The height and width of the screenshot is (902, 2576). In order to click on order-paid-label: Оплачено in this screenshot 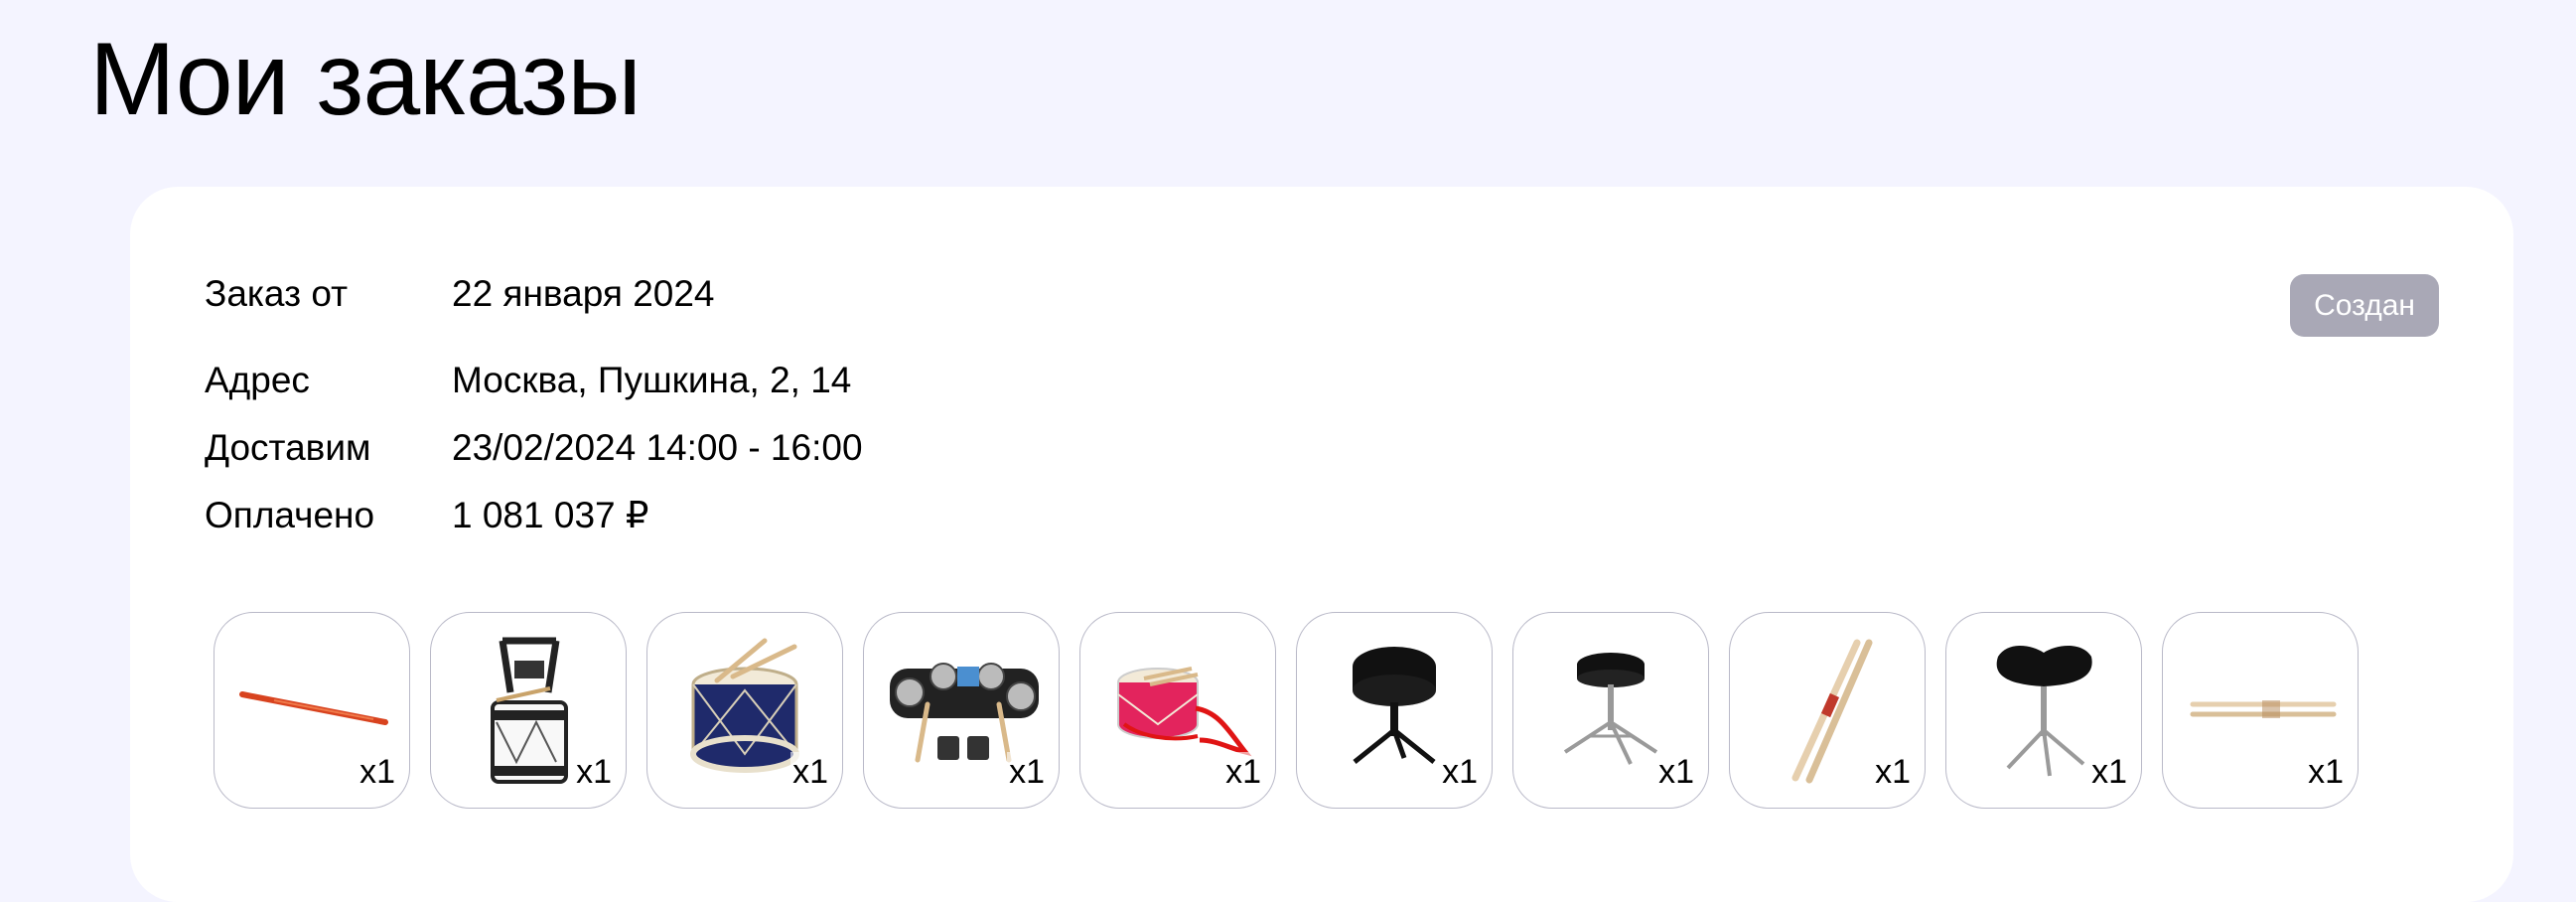, I will do `click(290, 515)`.